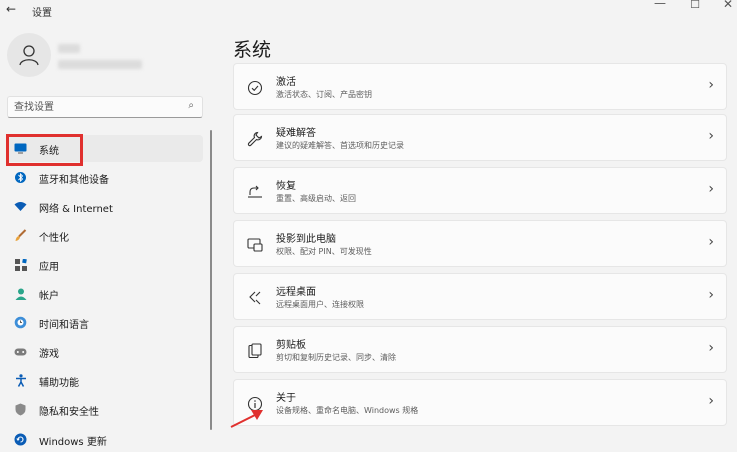 This screenshot has width=737, height=452. I want to click on sidebar-item-label: 辅助功能, so click(59, 383).